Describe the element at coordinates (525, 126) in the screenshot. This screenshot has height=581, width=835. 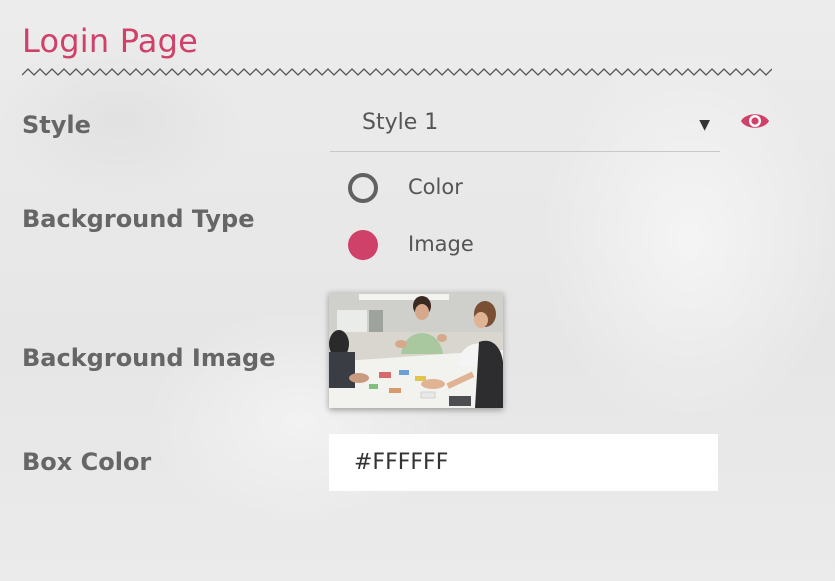
I see `style-select: Style 1 ▼` at that location.